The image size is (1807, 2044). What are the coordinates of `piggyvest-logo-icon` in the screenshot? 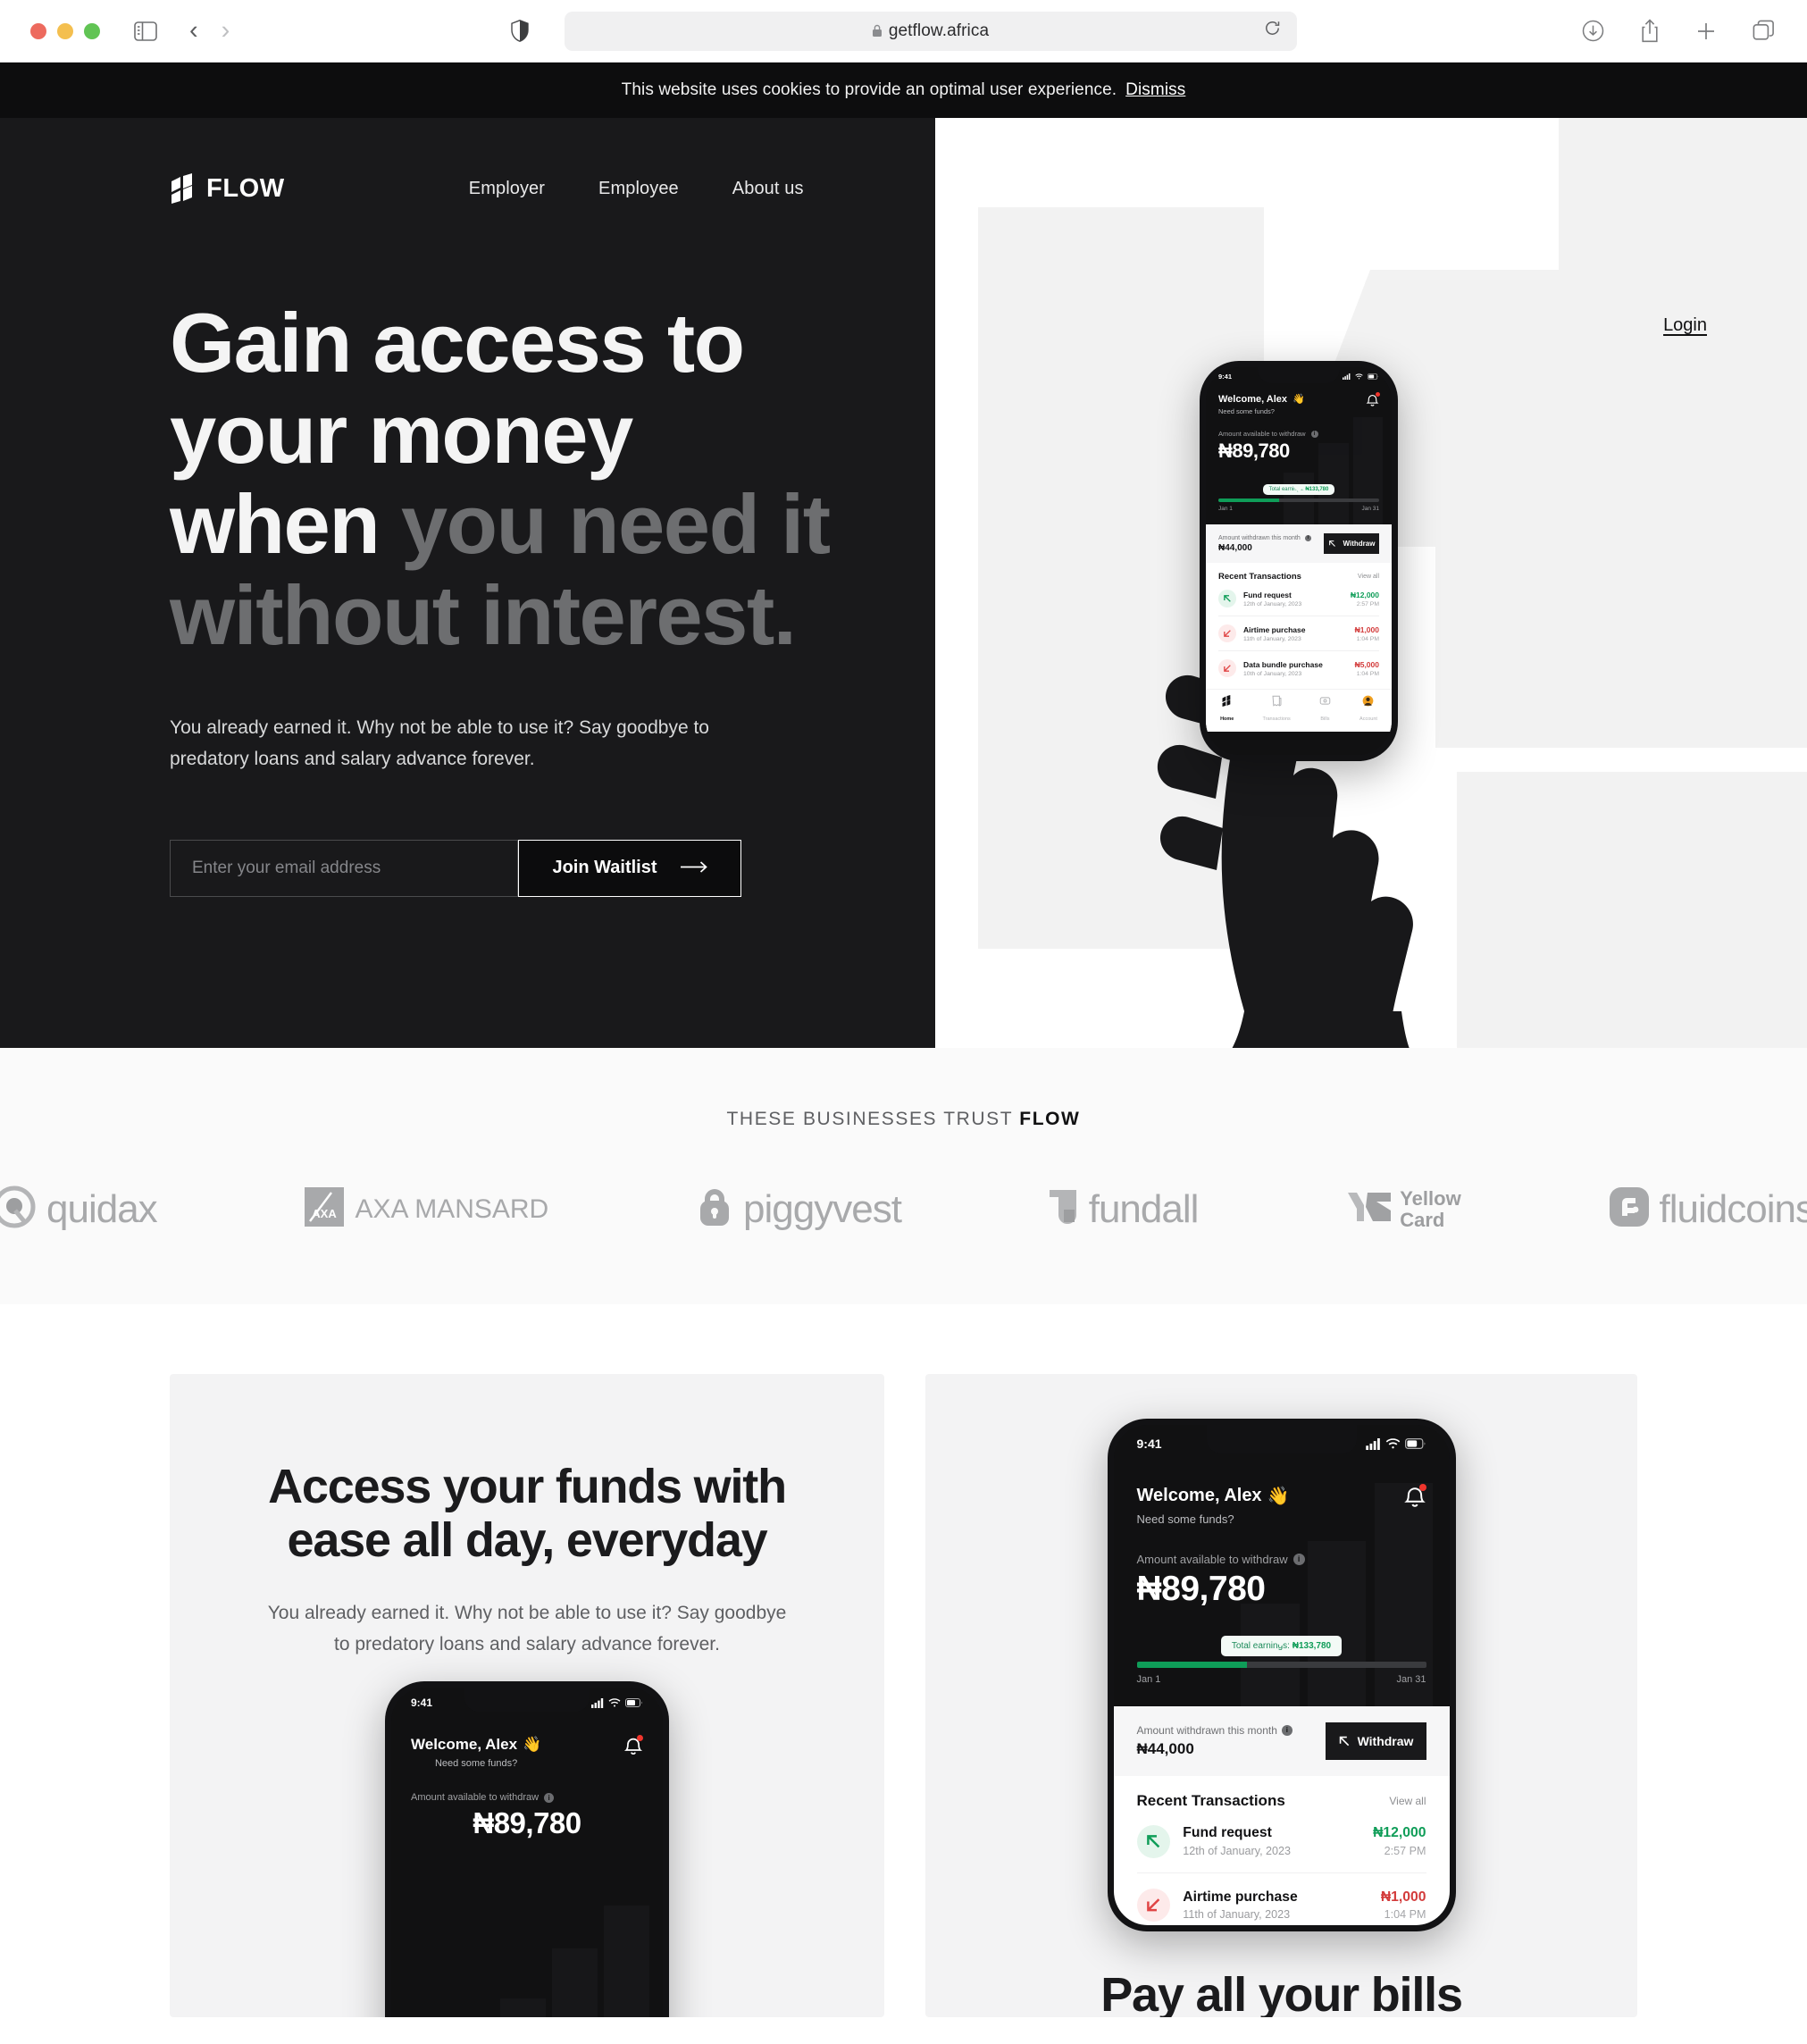 It's located at (714, 1209).